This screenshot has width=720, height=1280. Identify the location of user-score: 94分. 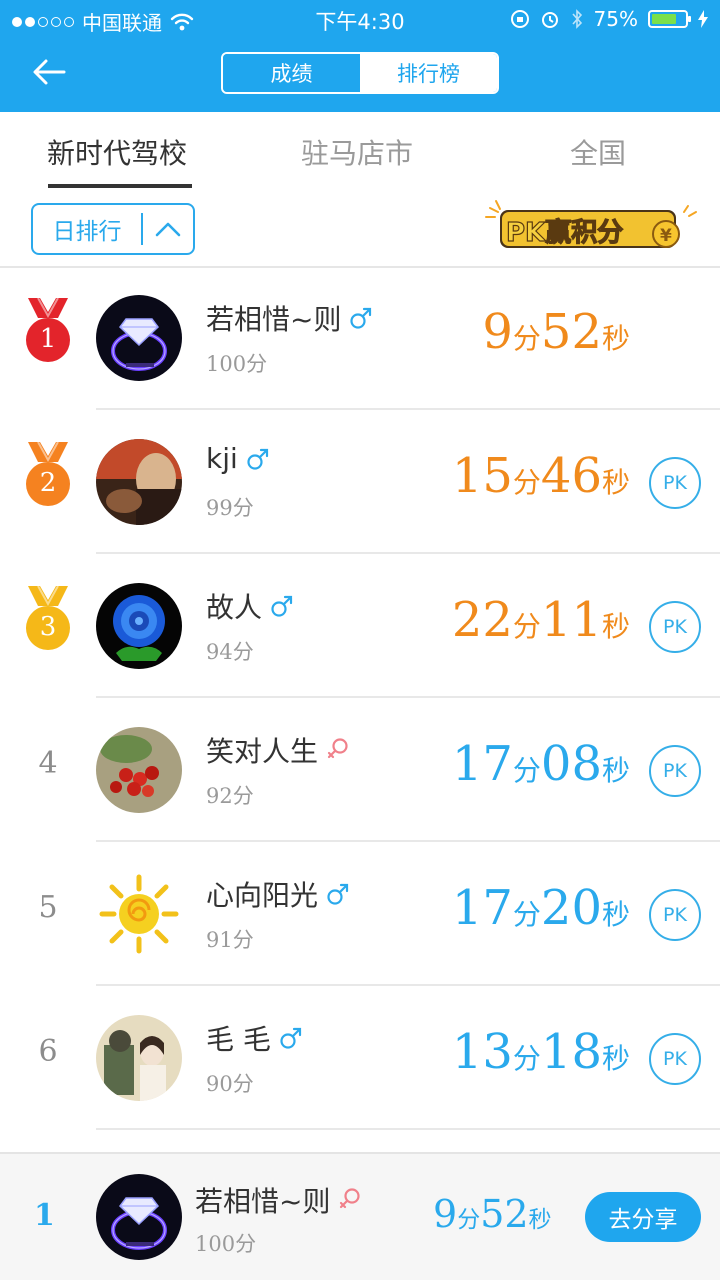
(230, 652).